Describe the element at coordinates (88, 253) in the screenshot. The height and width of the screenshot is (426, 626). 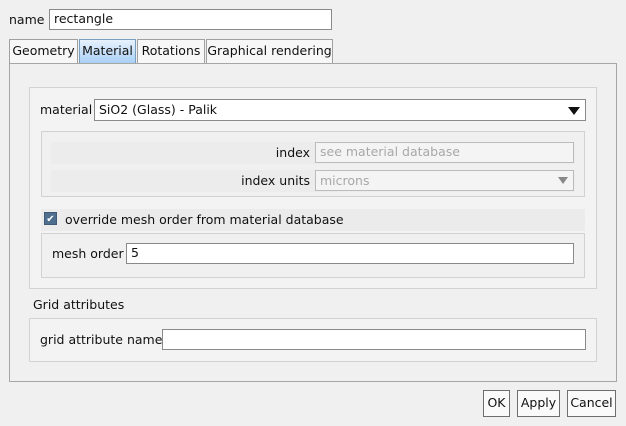
I see `mesh-order-label: mesh order` at that location.